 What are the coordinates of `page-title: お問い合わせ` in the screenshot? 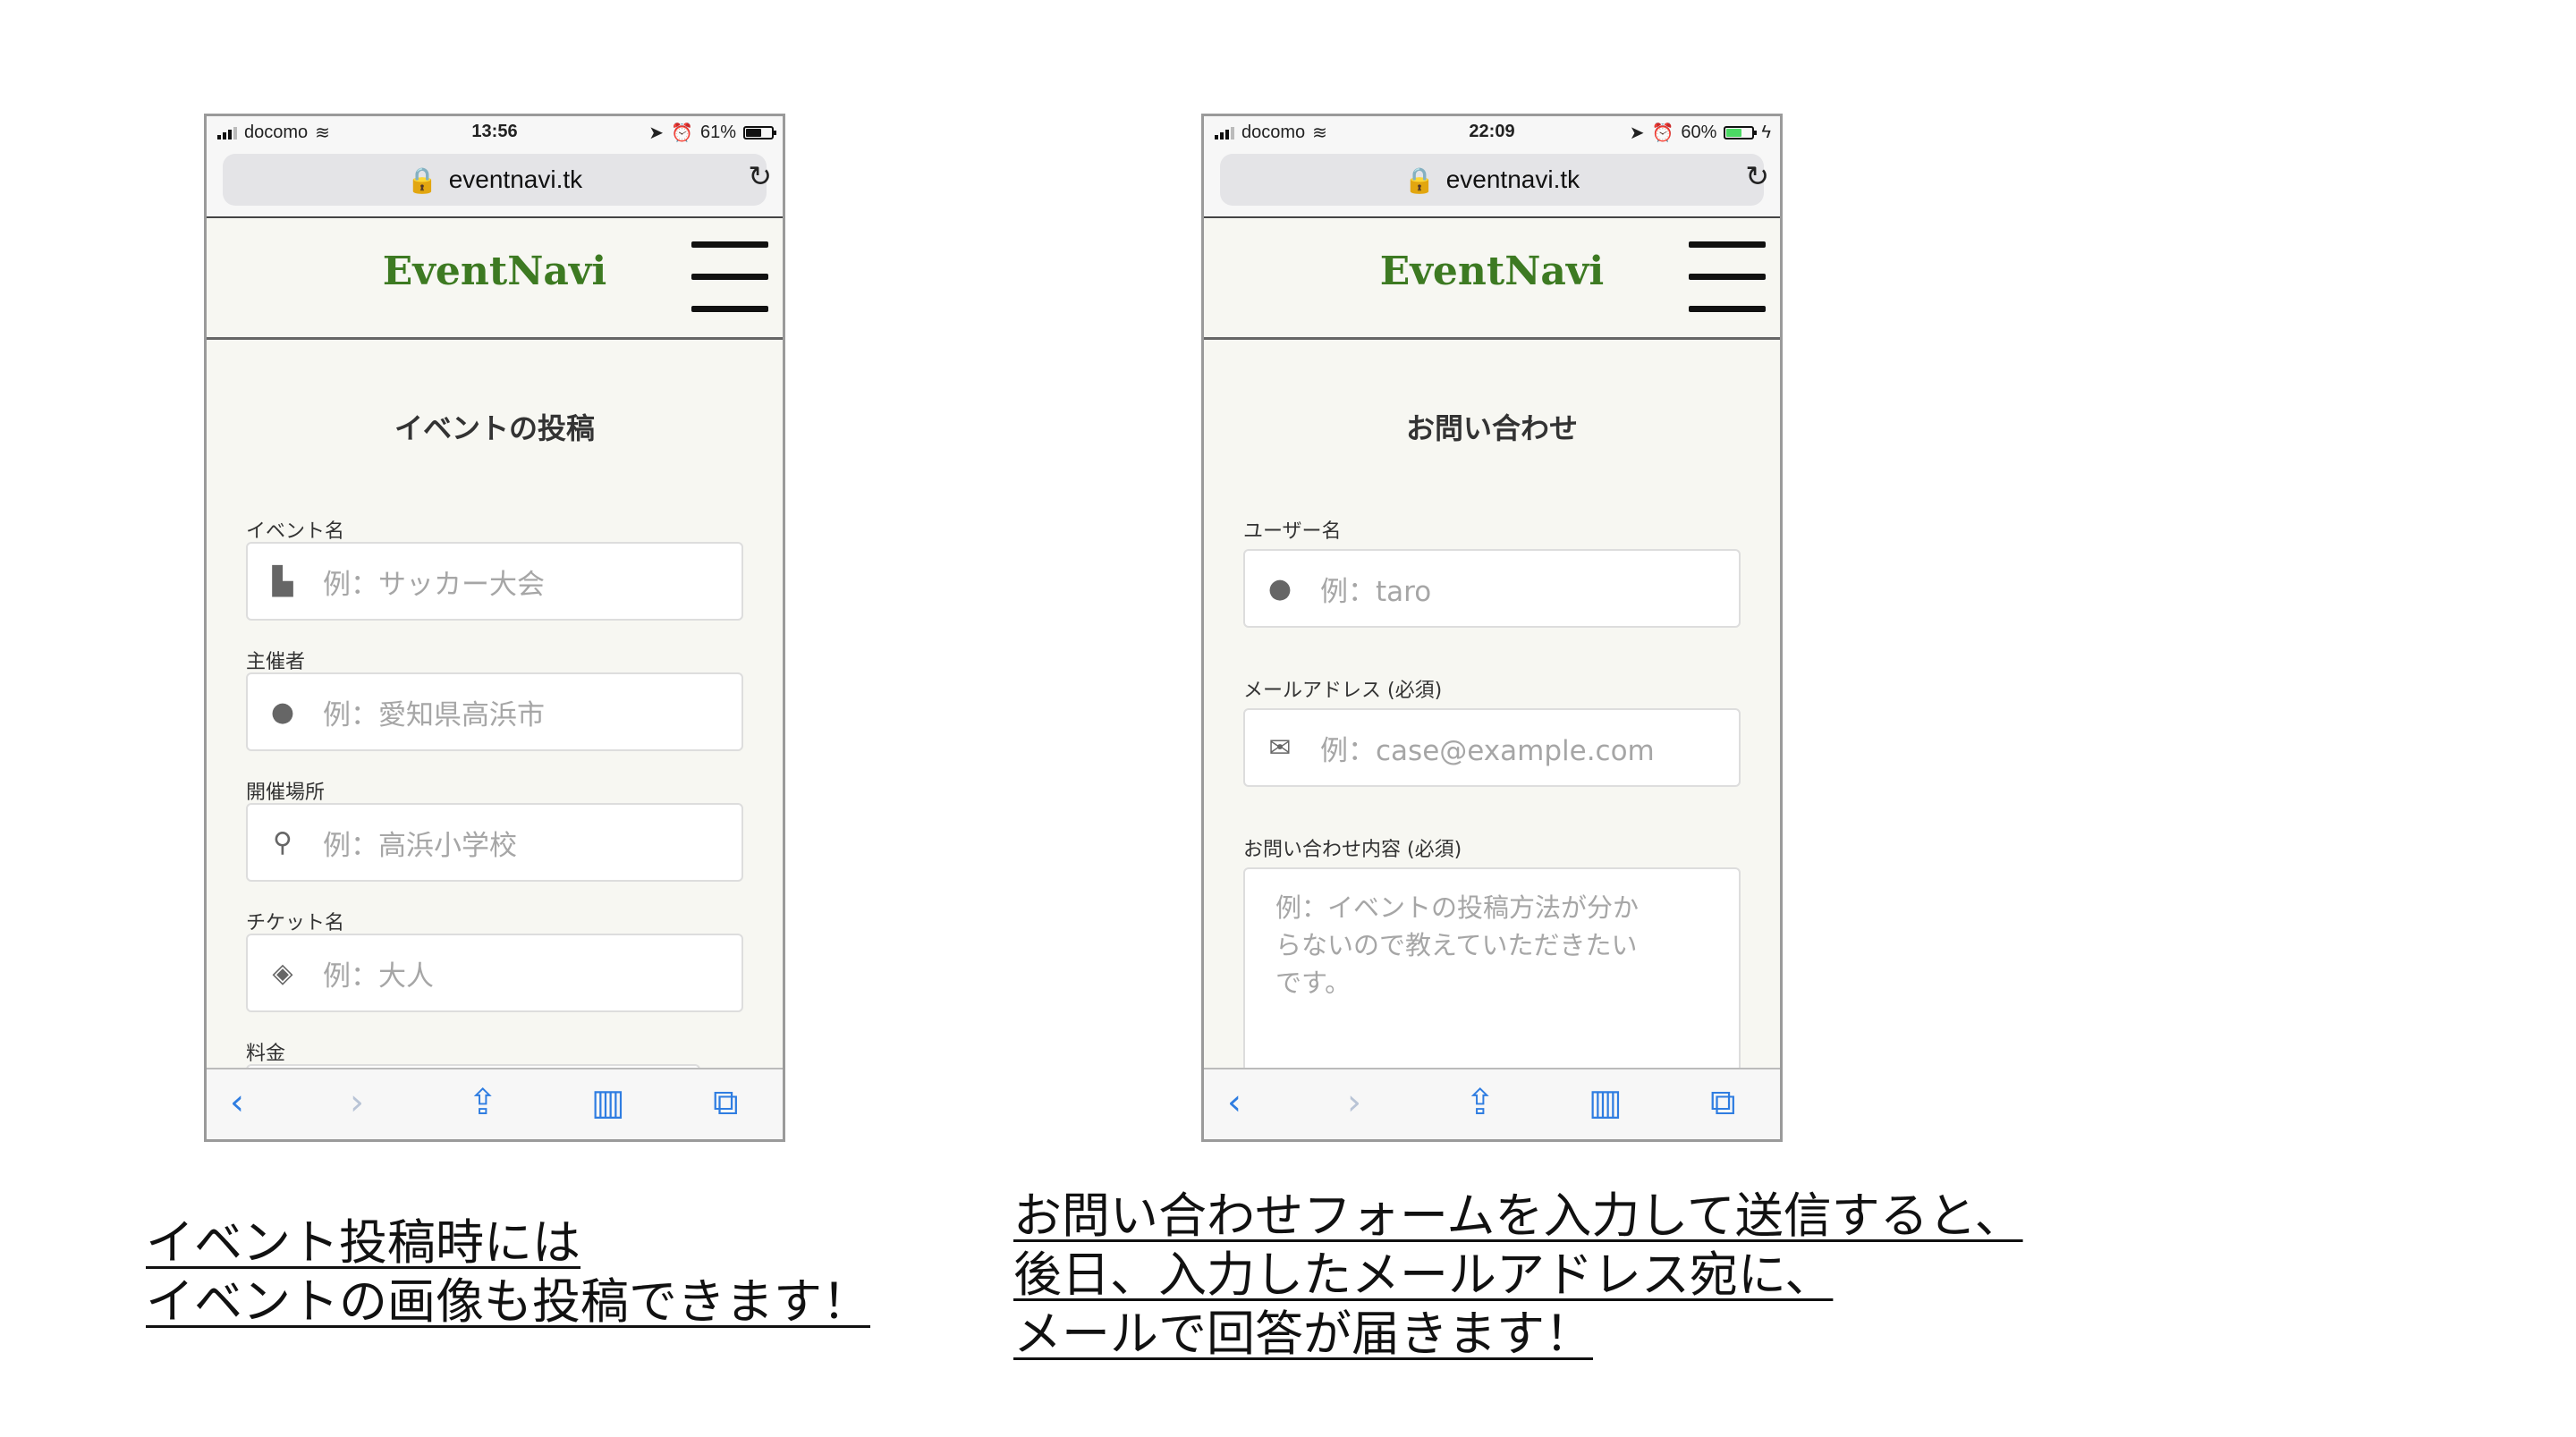 It's located at (1491, 428).